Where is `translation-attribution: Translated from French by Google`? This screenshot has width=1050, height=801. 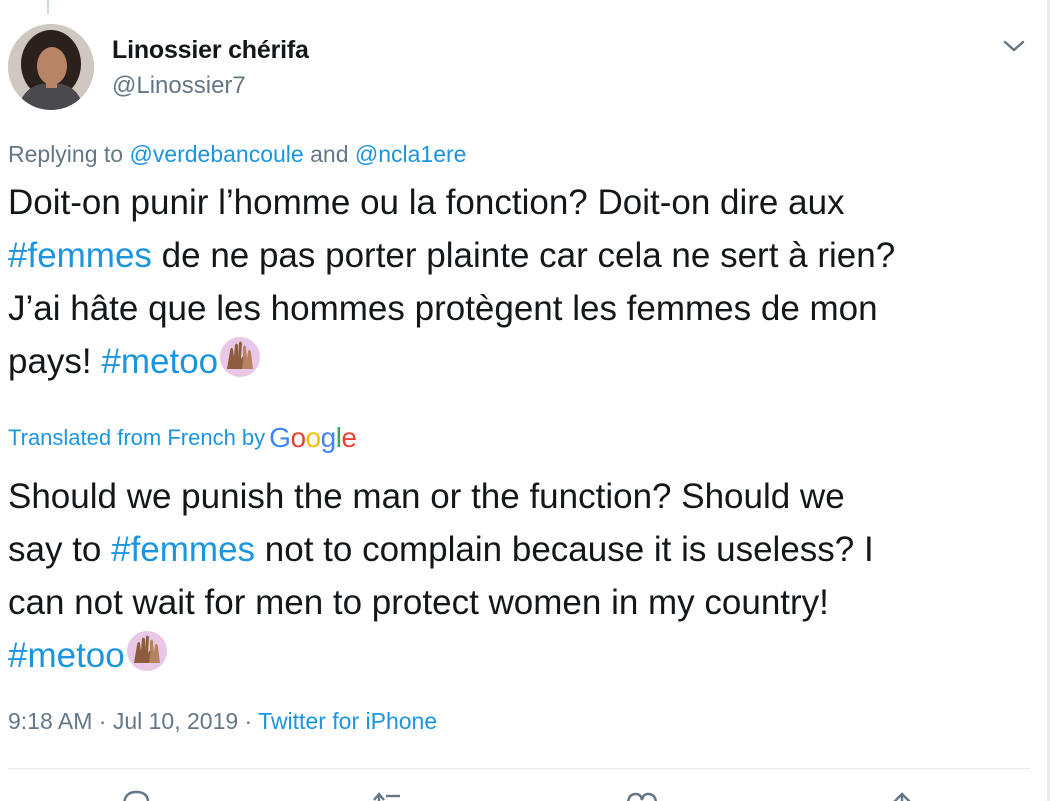 translation-attribution: Translated from French by Google is located at coordinates (182, 438).